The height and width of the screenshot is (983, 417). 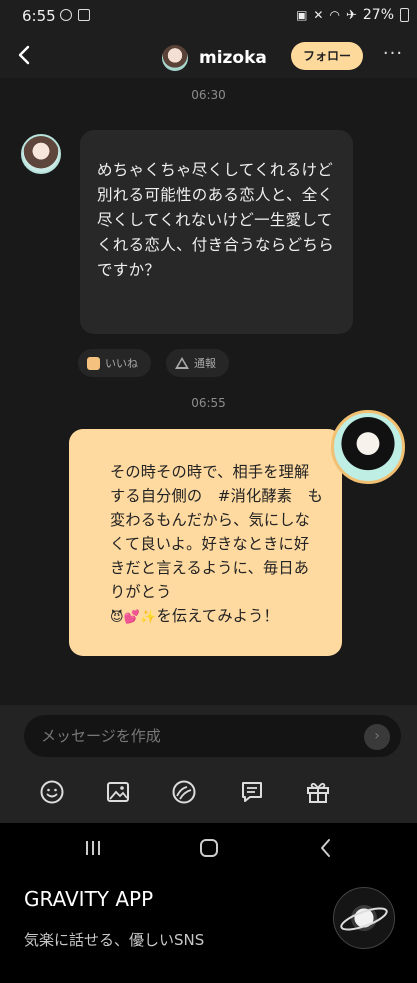 I want to click on gallery-notification-icon, so click(x=84, y=15).